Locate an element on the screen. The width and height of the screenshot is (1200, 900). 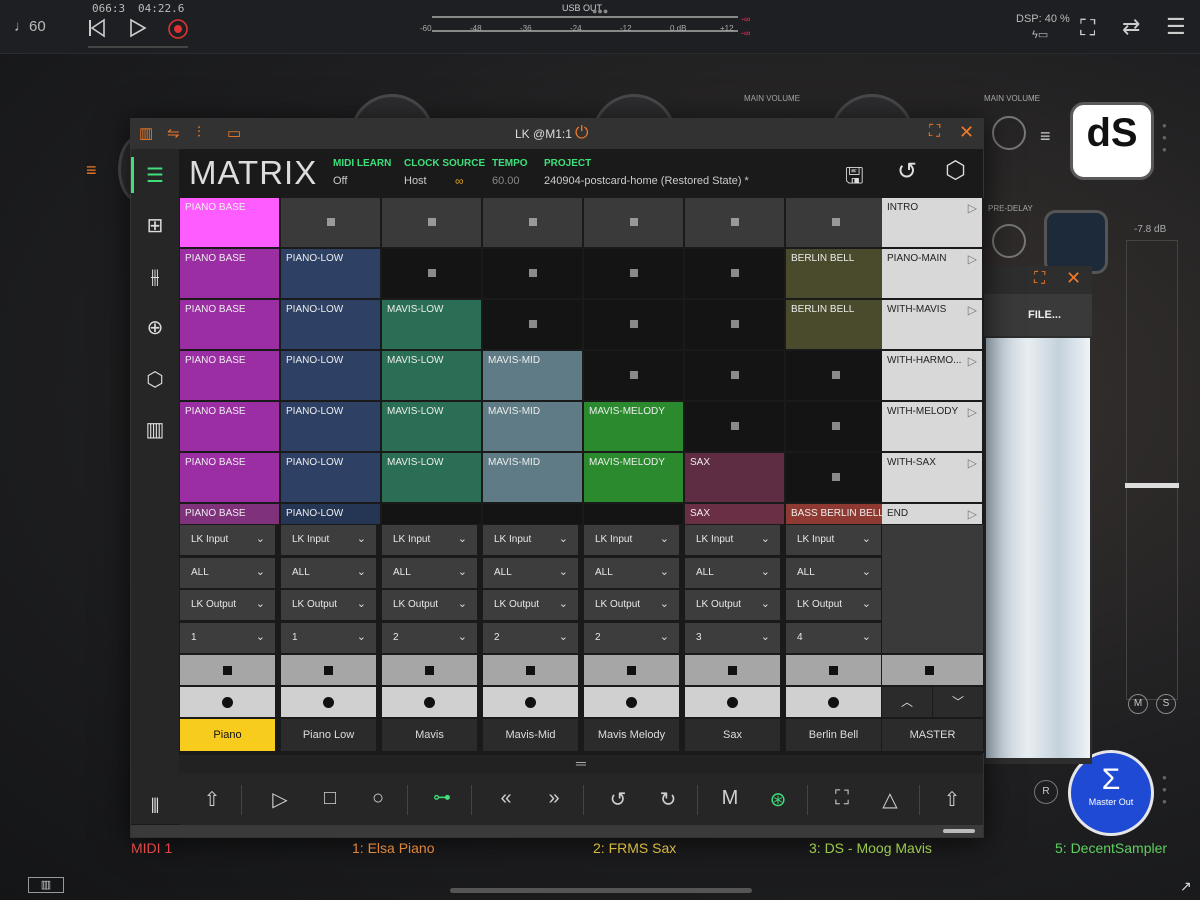
scene-launch: END ▷ is located at coordinates (932, 514).